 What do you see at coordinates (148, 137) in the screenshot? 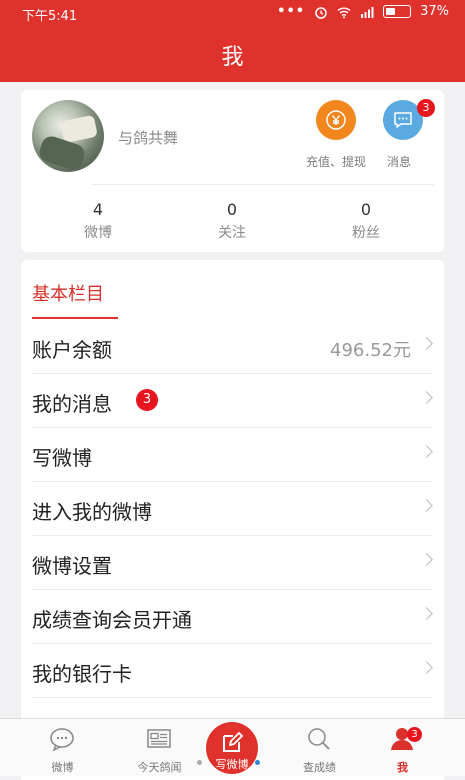
I see `username: 与鸽共舞` at bounding box center [148, 137].